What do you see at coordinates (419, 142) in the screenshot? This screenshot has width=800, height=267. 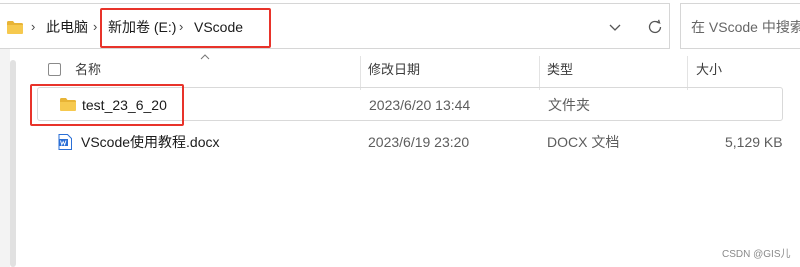 I see `file-modified: 2023/6/19 23:20` at bounding box center [419, 142].